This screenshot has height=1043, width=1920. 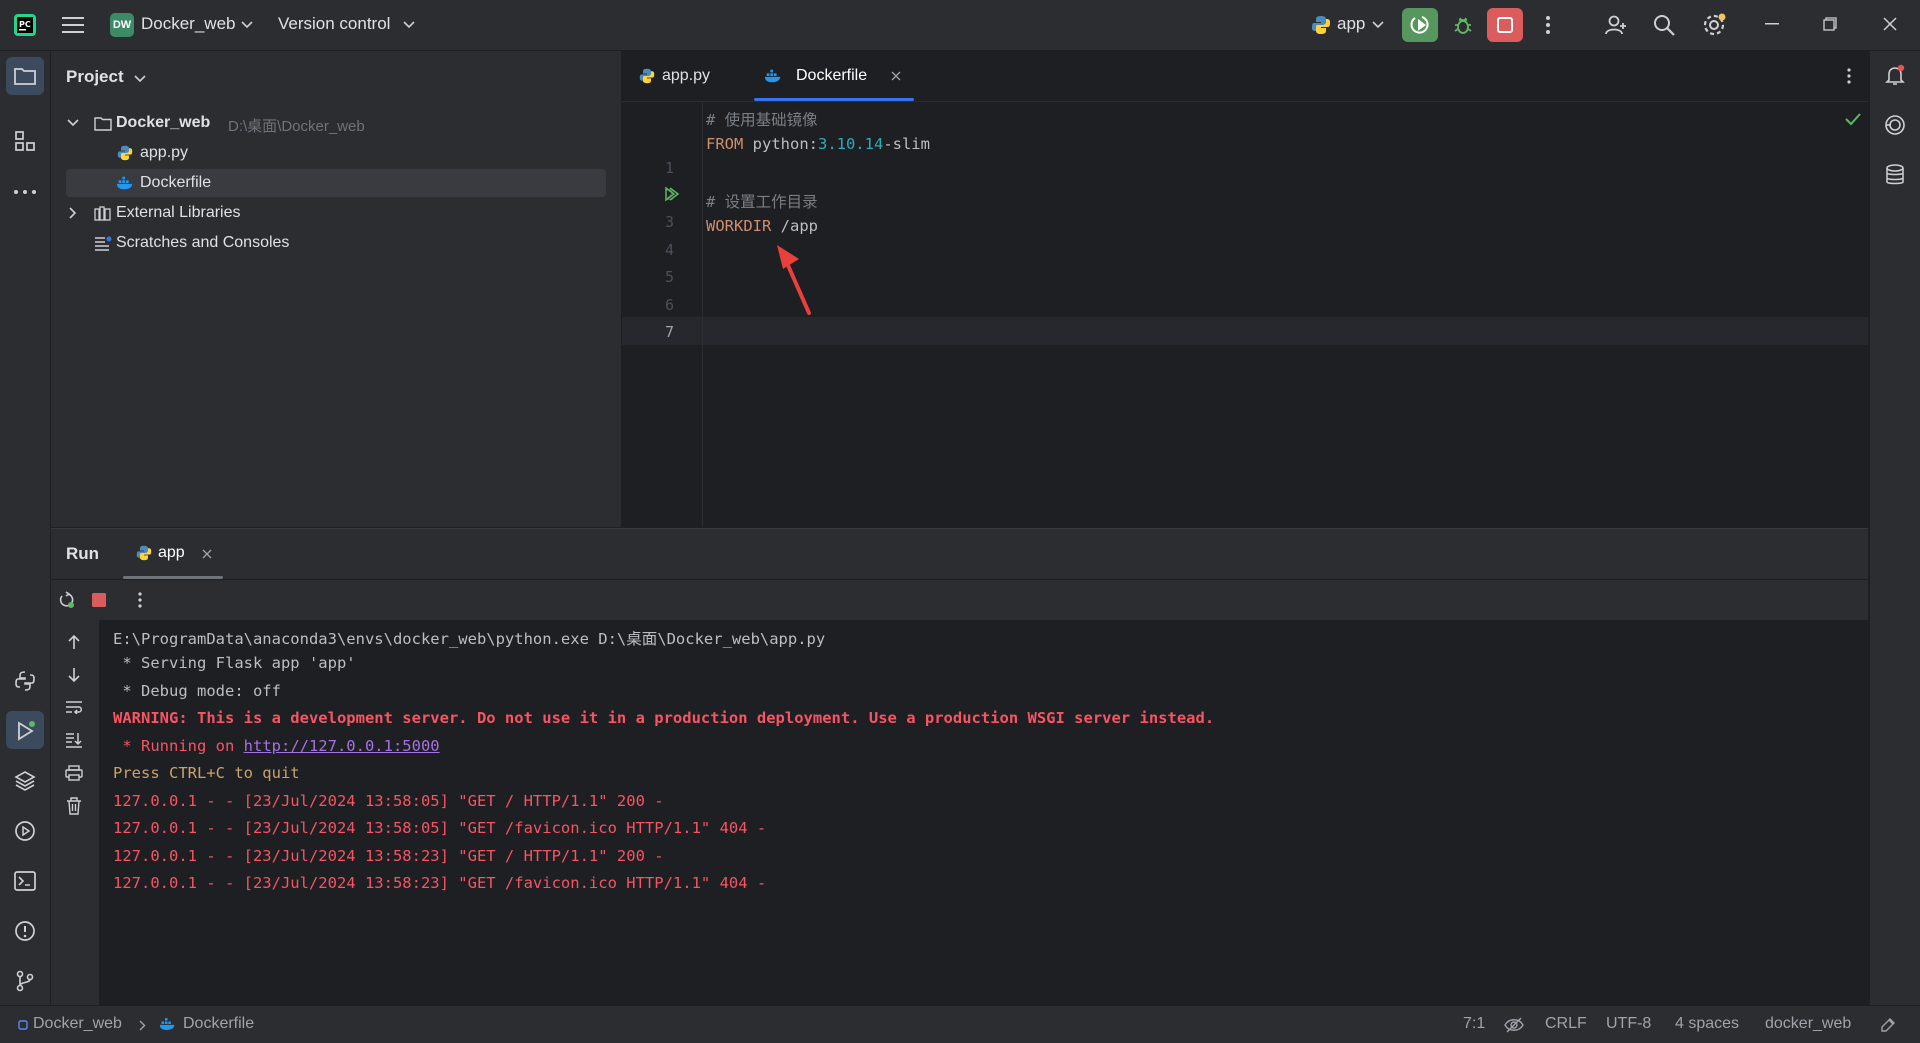 I want to click on stop-button, so click(x=1505, y=25).